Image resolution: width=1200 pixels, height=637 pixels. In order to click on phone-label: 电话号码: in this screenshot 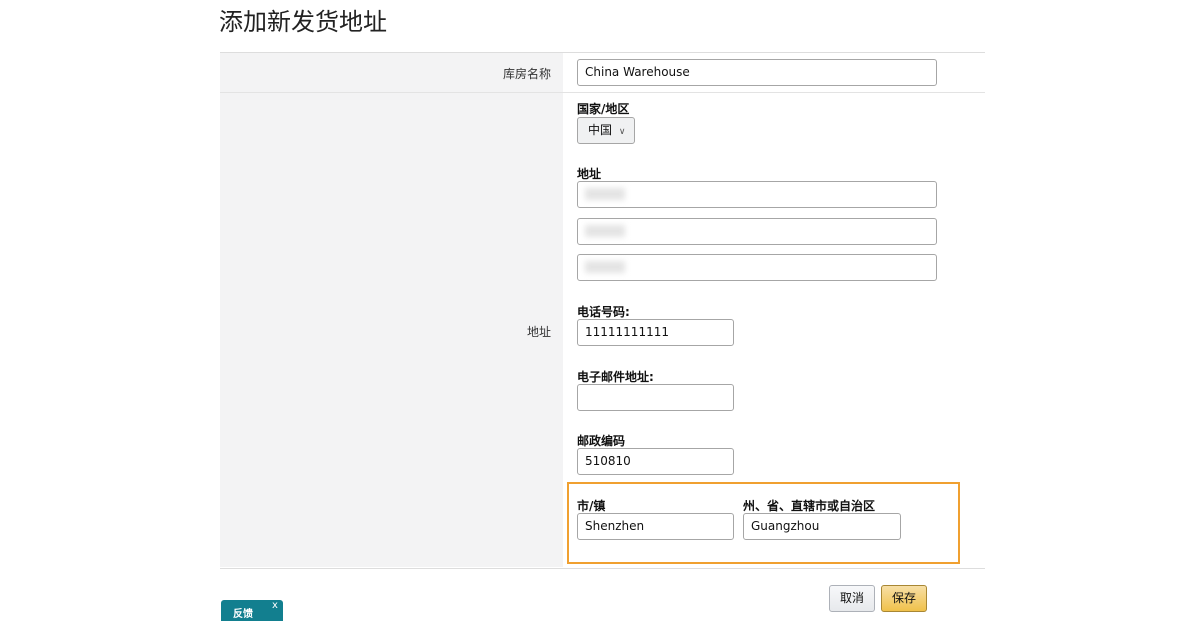, I will do `click(603, 312)`.